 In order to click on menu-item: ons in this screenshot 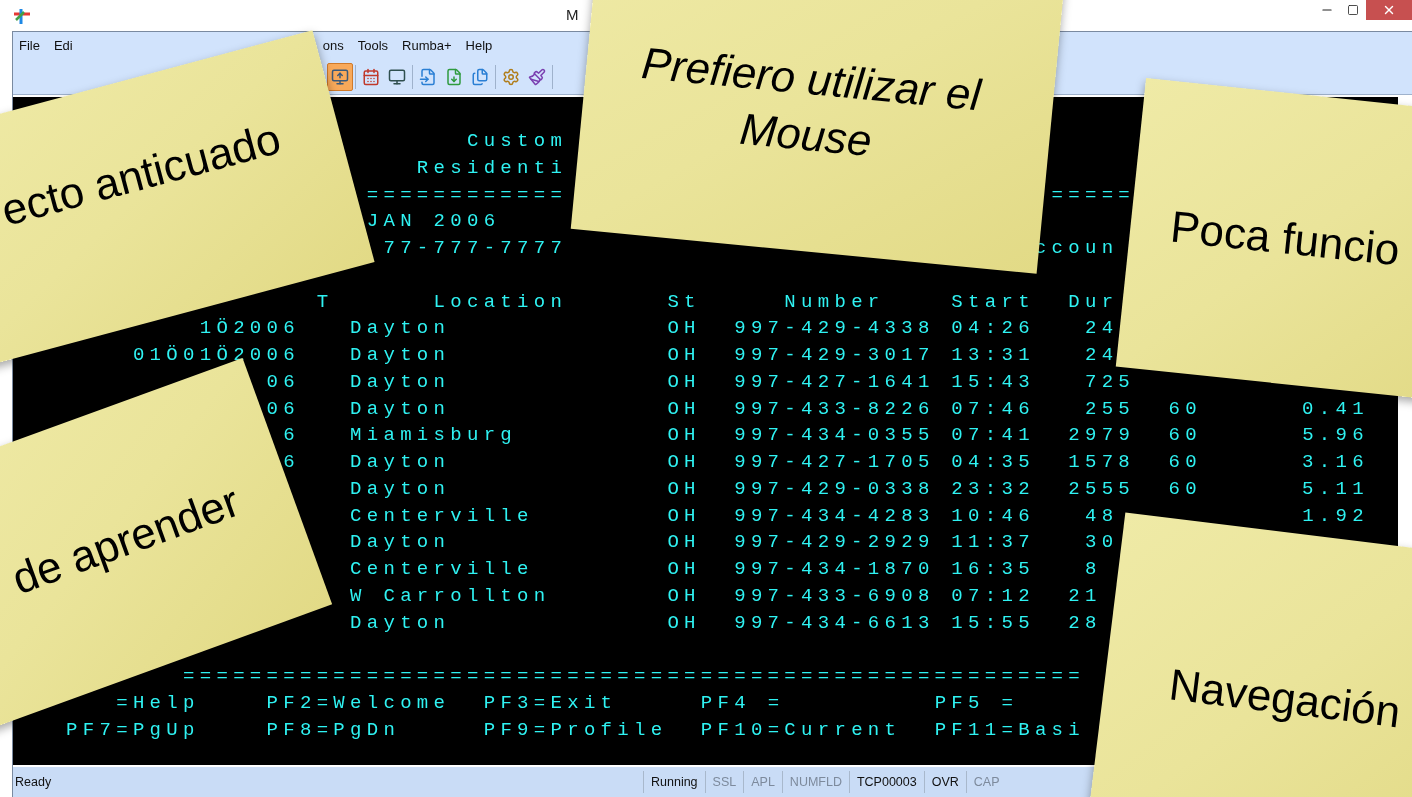, I will do `click(333, 46)`.